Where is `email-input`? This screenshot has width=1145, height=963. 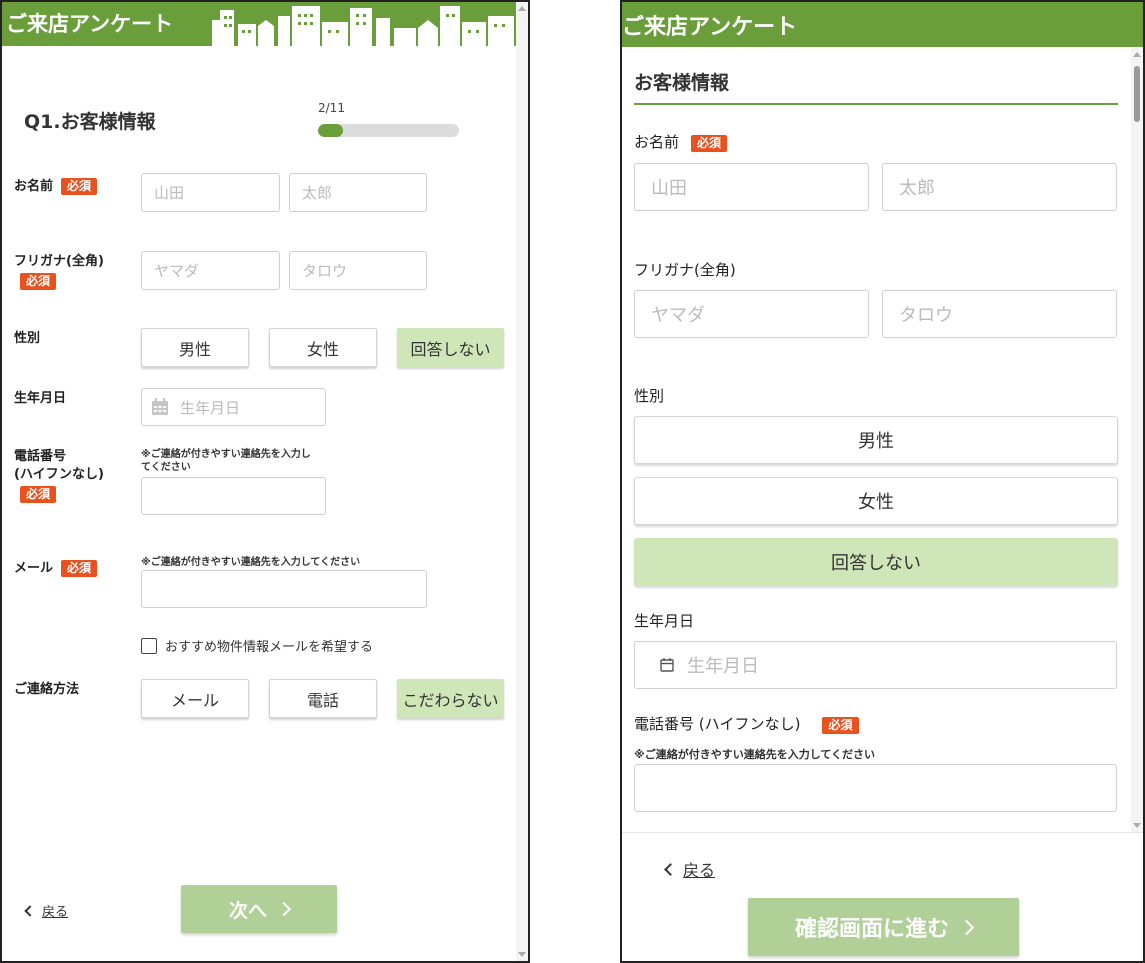
email-input is located at coordinates (284, 589).